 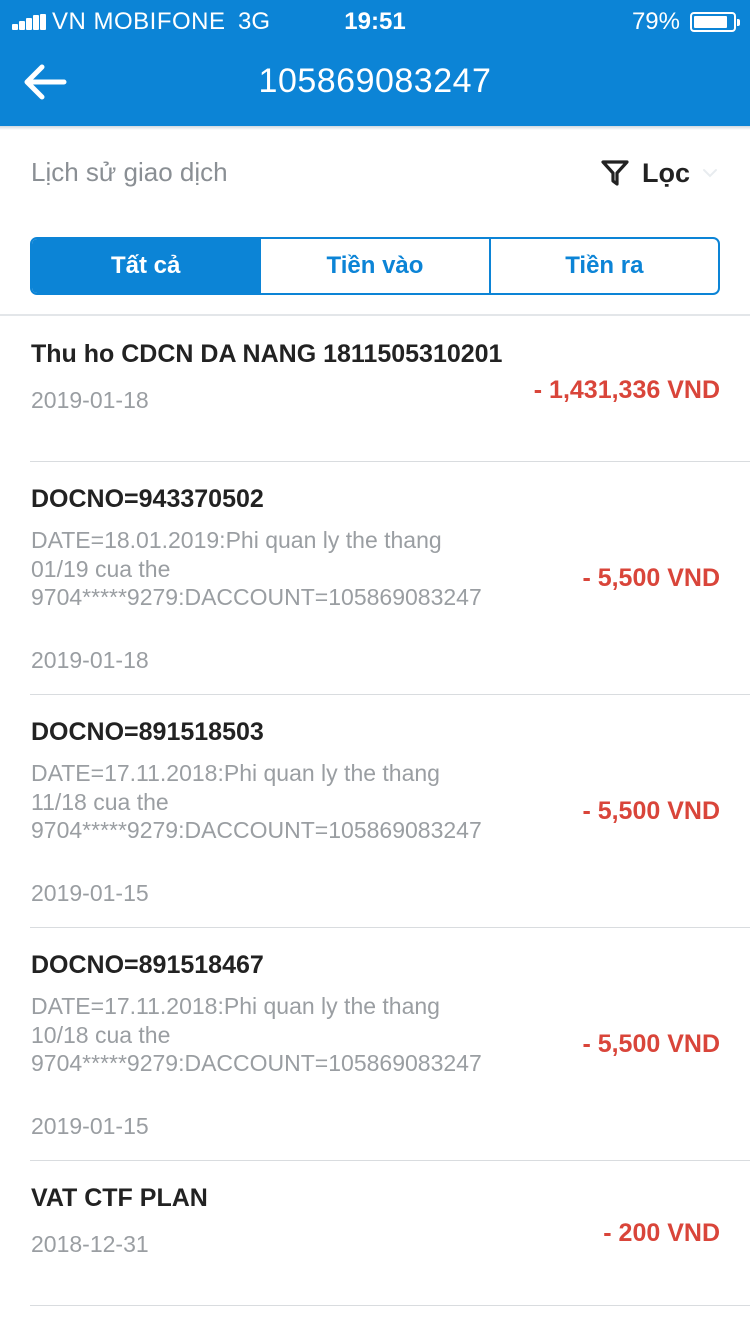 What do you see at coordinates (129, 172) in the screenshot?
I see `history-title: Lịch sử giao dịch` at bounding box center [129, 172].